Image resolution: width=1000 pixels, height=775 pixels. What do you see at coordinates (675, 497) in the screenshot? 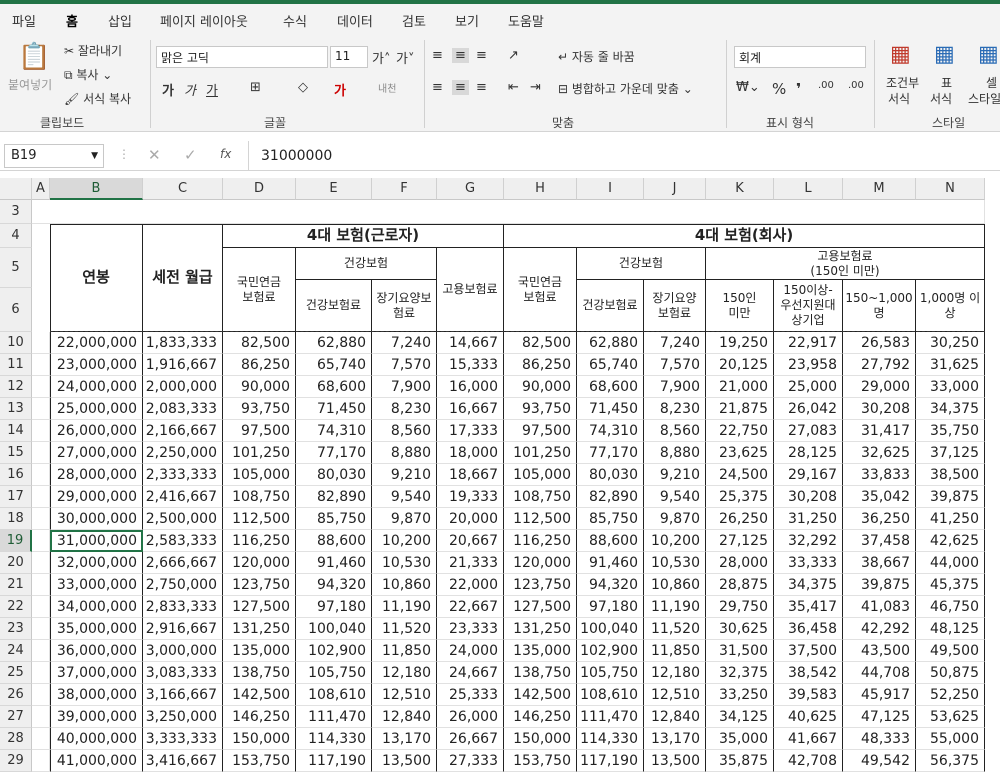
I see `table-cell: 9,540` at bounding box center [675, 497].